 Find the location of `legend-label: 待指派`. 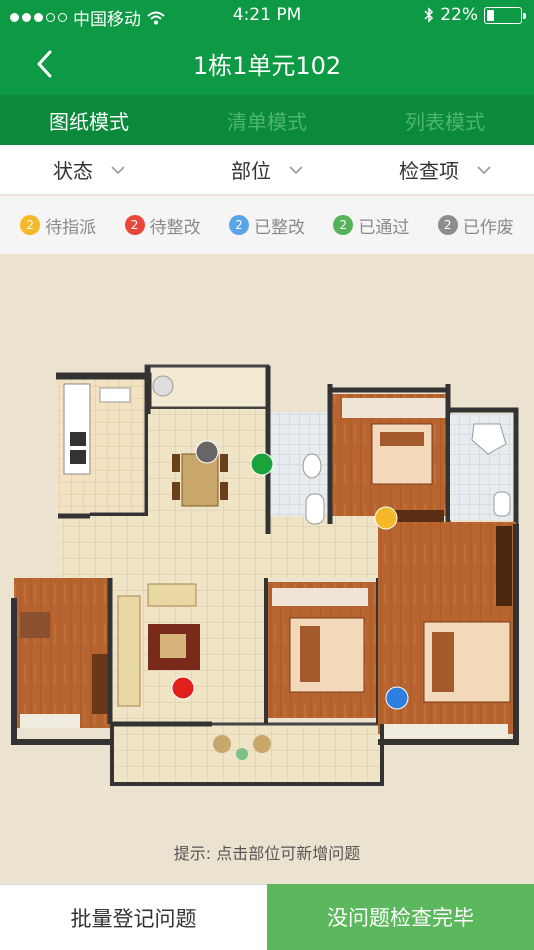

legend-label: 待指派 is located at coordinates (71, 227).